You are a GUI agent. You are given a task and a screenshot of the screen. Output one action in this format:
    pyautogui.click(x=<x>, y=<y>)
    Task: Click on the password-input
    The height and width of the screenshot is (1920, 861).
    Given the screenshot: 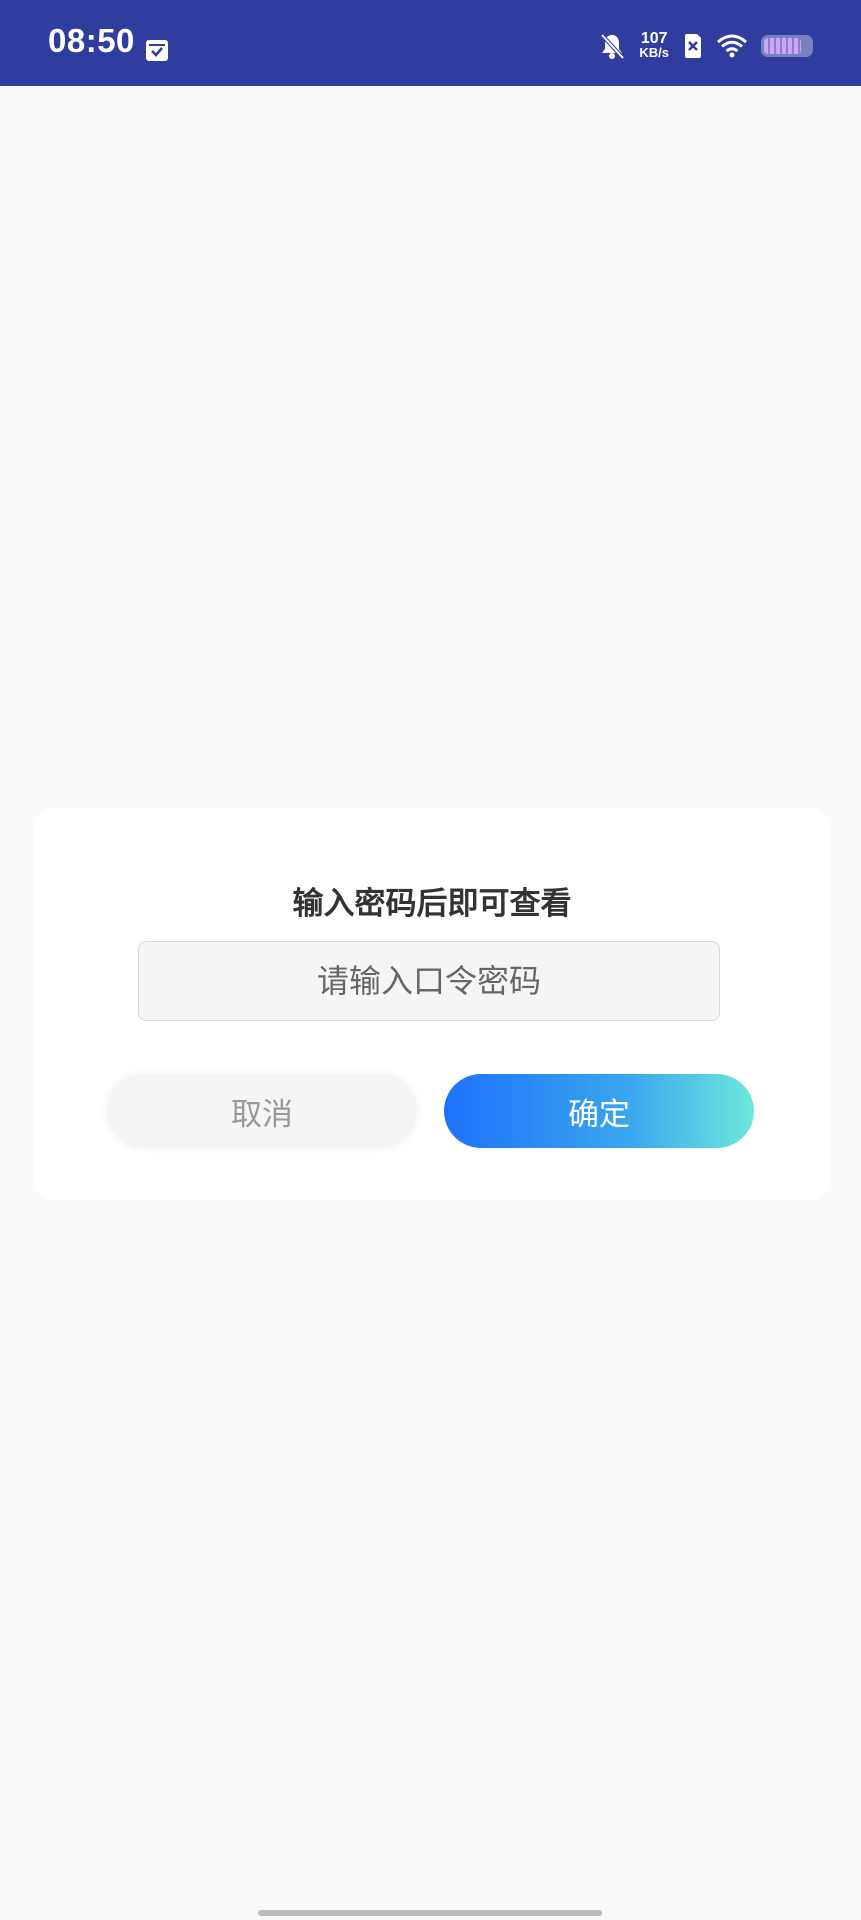 What is the action you would take?
    pyautogui.click(x=429, y=981)
    